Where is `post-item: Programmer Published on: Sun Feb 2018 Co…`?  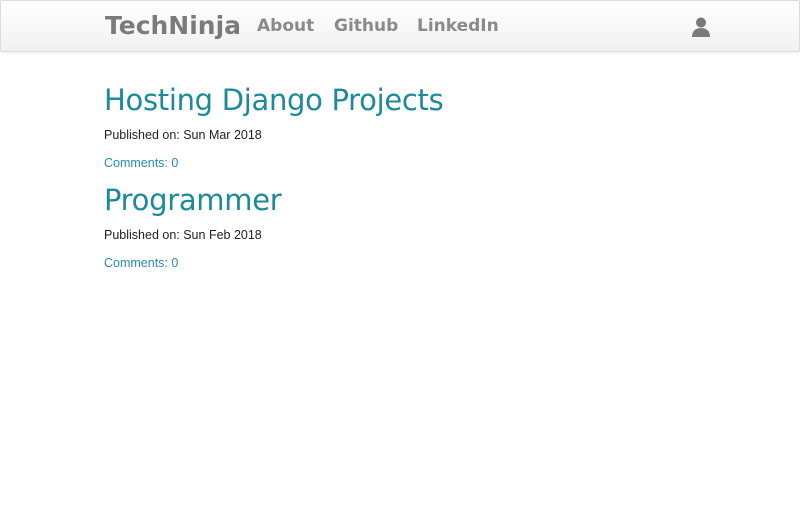 post-item: Programmer Published on: Sun Feb 2018 Co… is located at coordinates (404, 225).